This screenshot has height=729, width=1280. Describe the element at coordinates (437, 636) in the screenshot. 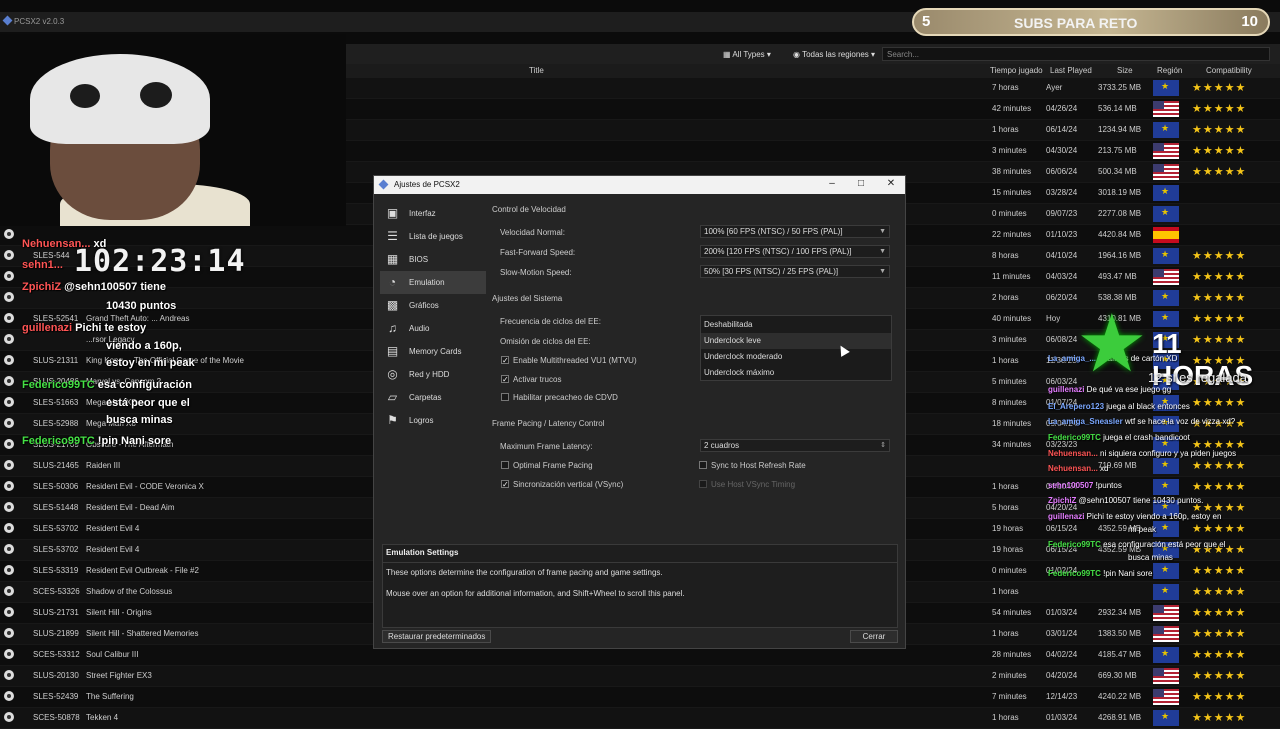

I see `restore-defaults-button: Restaurar predeterminados` at that location.